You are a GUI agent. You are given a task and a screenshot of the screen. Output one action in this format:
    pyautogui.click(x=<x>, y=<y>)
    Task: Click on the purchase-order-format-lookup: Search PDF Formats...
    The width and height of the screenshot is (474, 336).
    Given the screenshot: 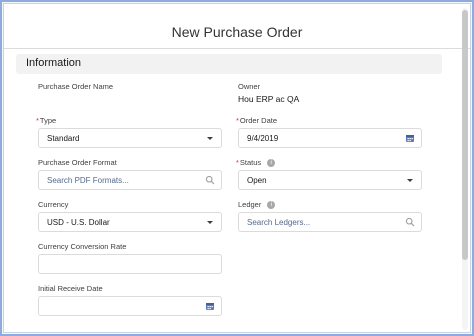 What is the action you would take?
    pyautogui.click(x=130, y=180)
    